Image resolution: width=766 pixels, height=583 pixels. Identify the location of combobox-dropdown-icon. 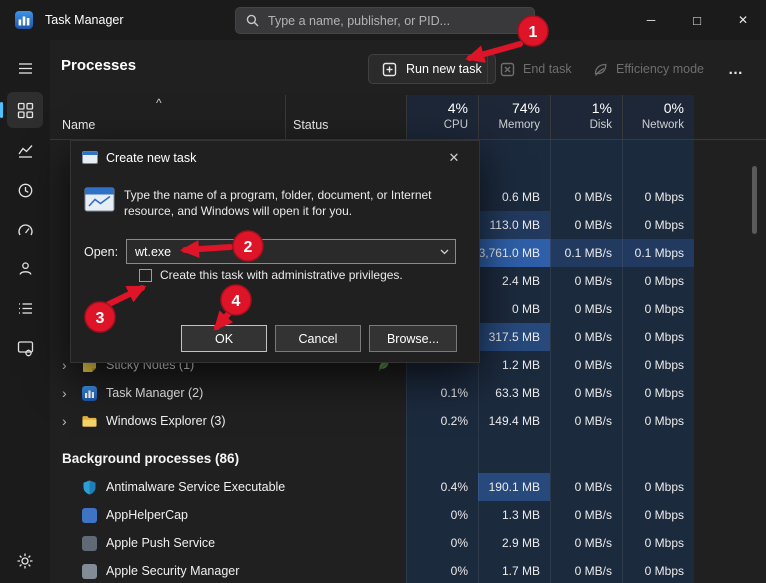
(444, 252).